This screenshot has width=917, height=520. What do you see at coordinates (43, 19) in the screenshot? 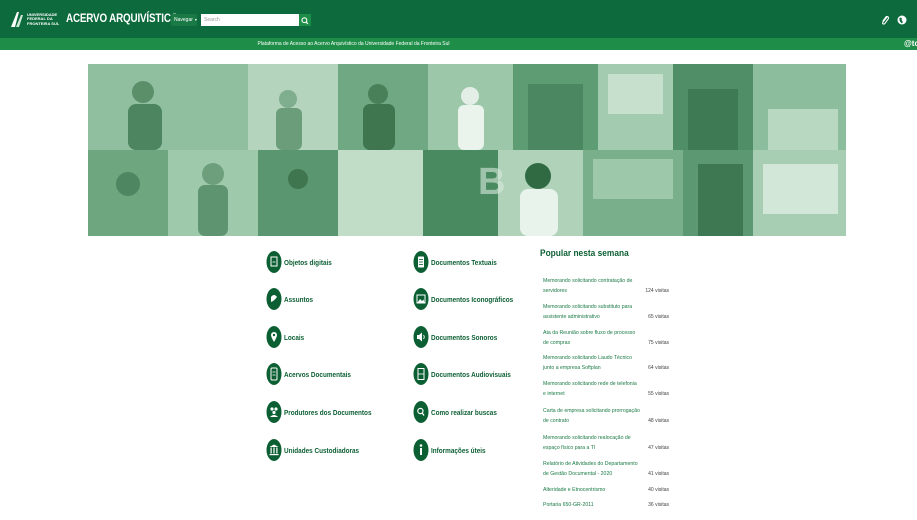
I see `logo-text: UNIVERSIDADE FEDERAL DA FRONTEIRA SUL` at bounding box center [43, 19].